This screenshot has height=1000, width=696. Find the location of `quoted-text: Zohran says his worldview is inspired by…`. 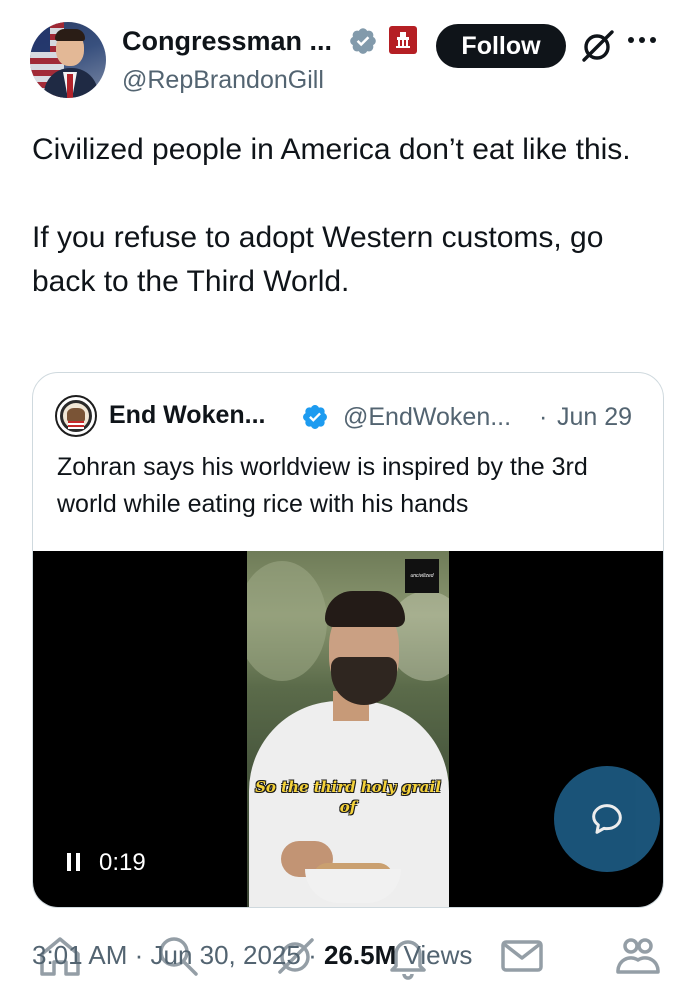

quoted-text: Zohran says his worldview is inspired by… is located at coordinates (322, 485).